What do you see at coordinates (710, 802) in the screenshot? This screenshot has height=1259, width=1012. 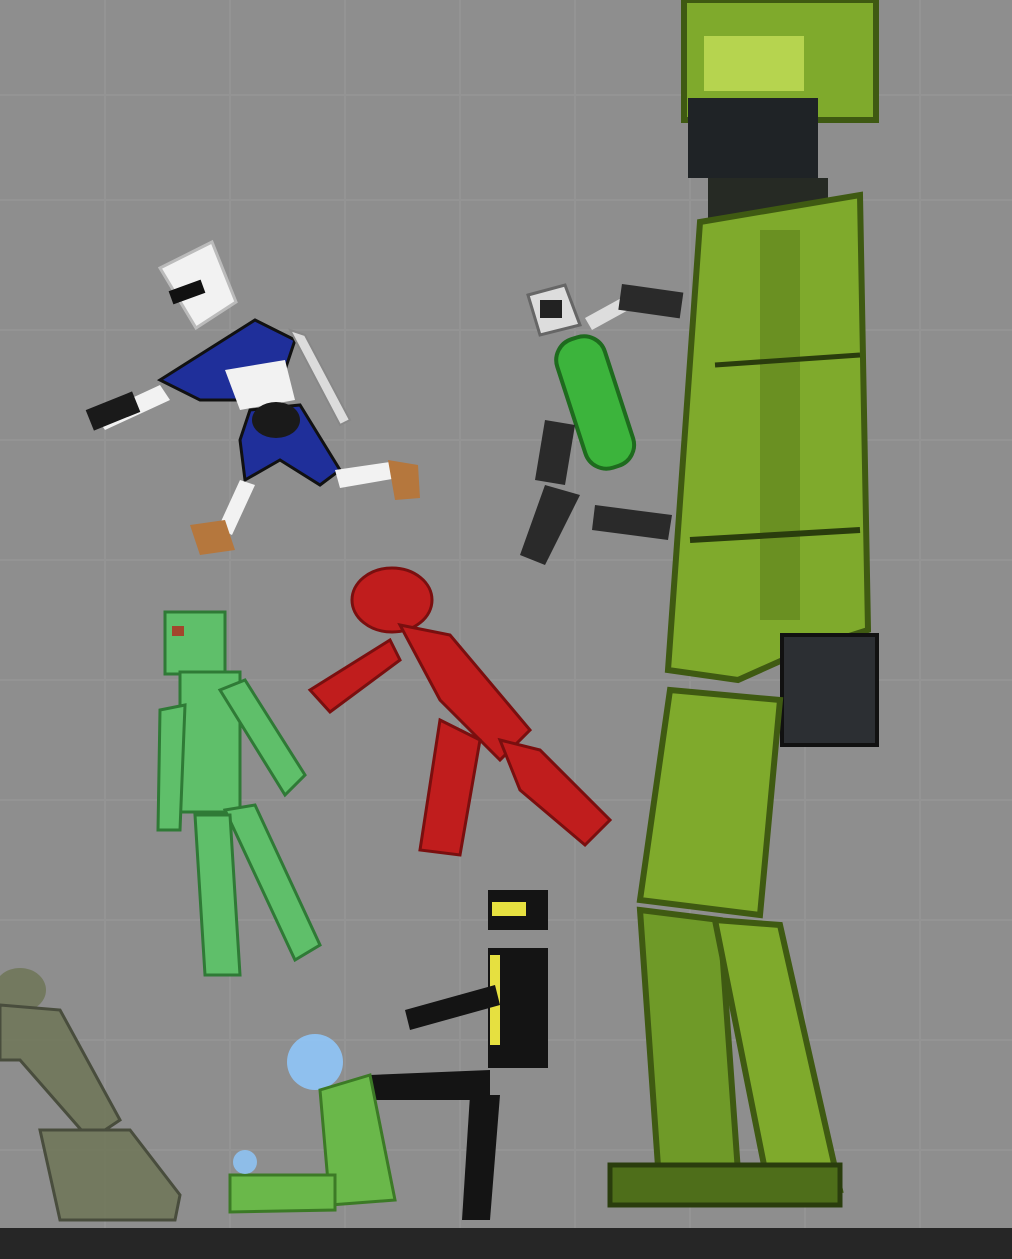 I see `soldier-thigh` at bounding box center [710, 802].